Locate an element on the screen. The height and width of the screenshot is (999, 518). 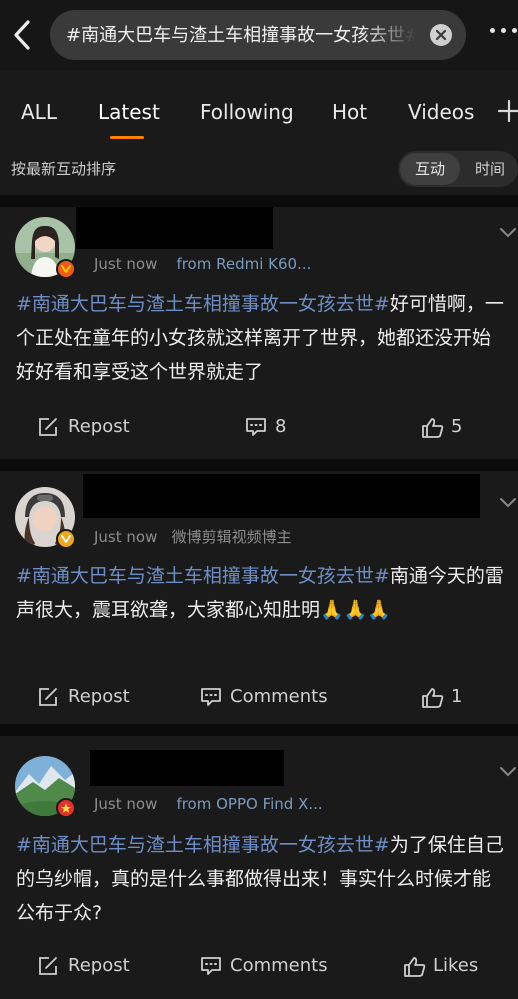
tab-latest: Latest is located at coordinates (129, 112).